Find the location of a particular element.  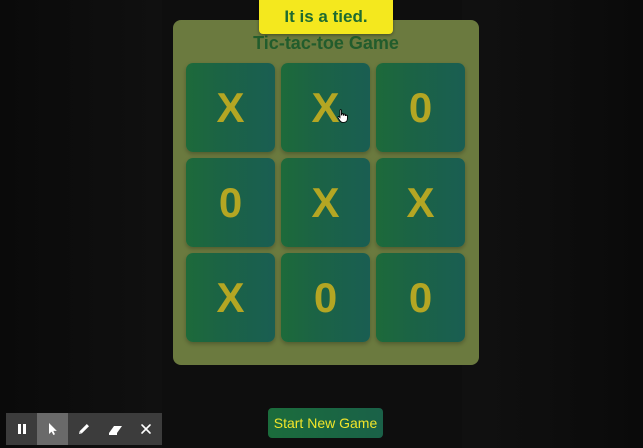

status-banner: It is a tied. is located at coordinates (326, 17).